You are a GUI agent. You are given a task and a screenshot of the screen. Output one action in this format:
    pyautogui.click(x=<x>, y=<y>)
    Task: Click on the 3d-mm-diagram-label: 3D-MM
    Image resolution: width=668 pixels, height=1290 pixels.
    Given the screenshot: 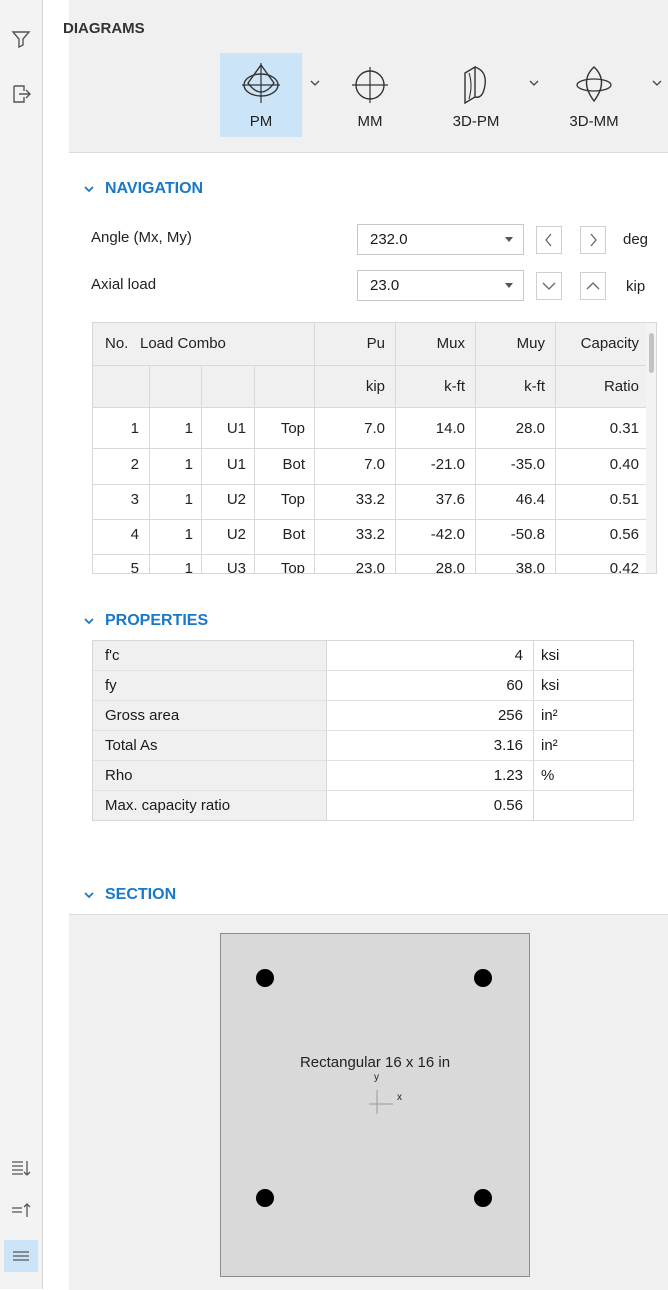 What is the action you would take?
    pyautogui.click(x=594, y=121)
    